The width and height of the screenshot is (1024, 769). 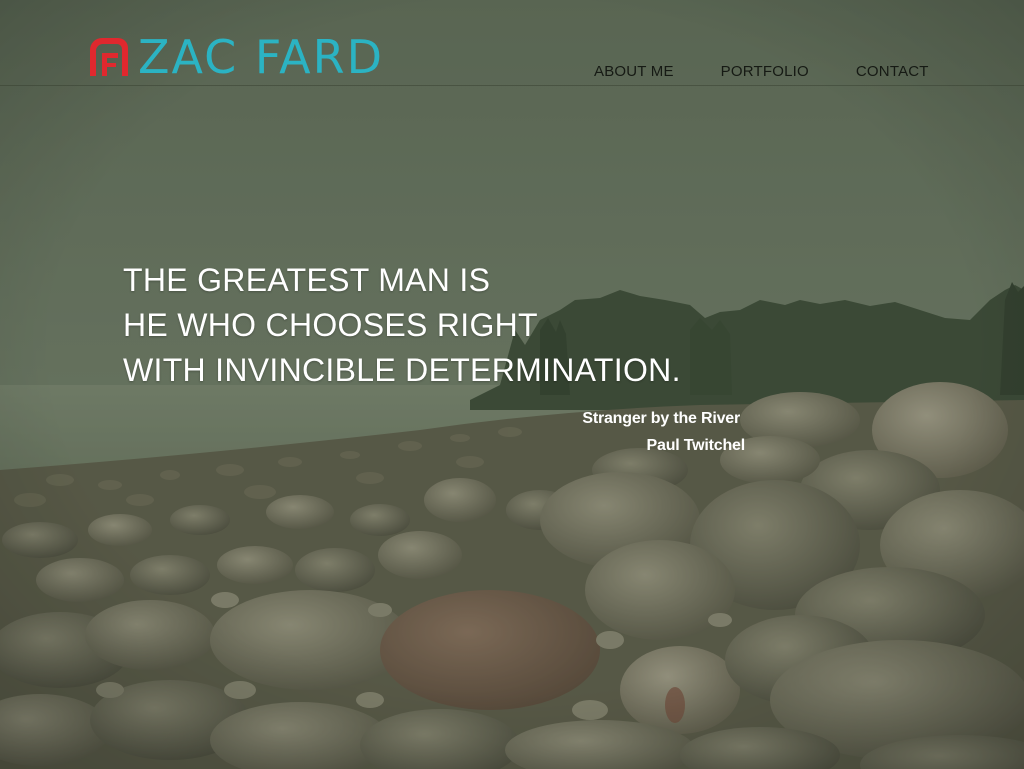 I want to click on site-logo: ZAC FARD, so click(x=236, y=57).